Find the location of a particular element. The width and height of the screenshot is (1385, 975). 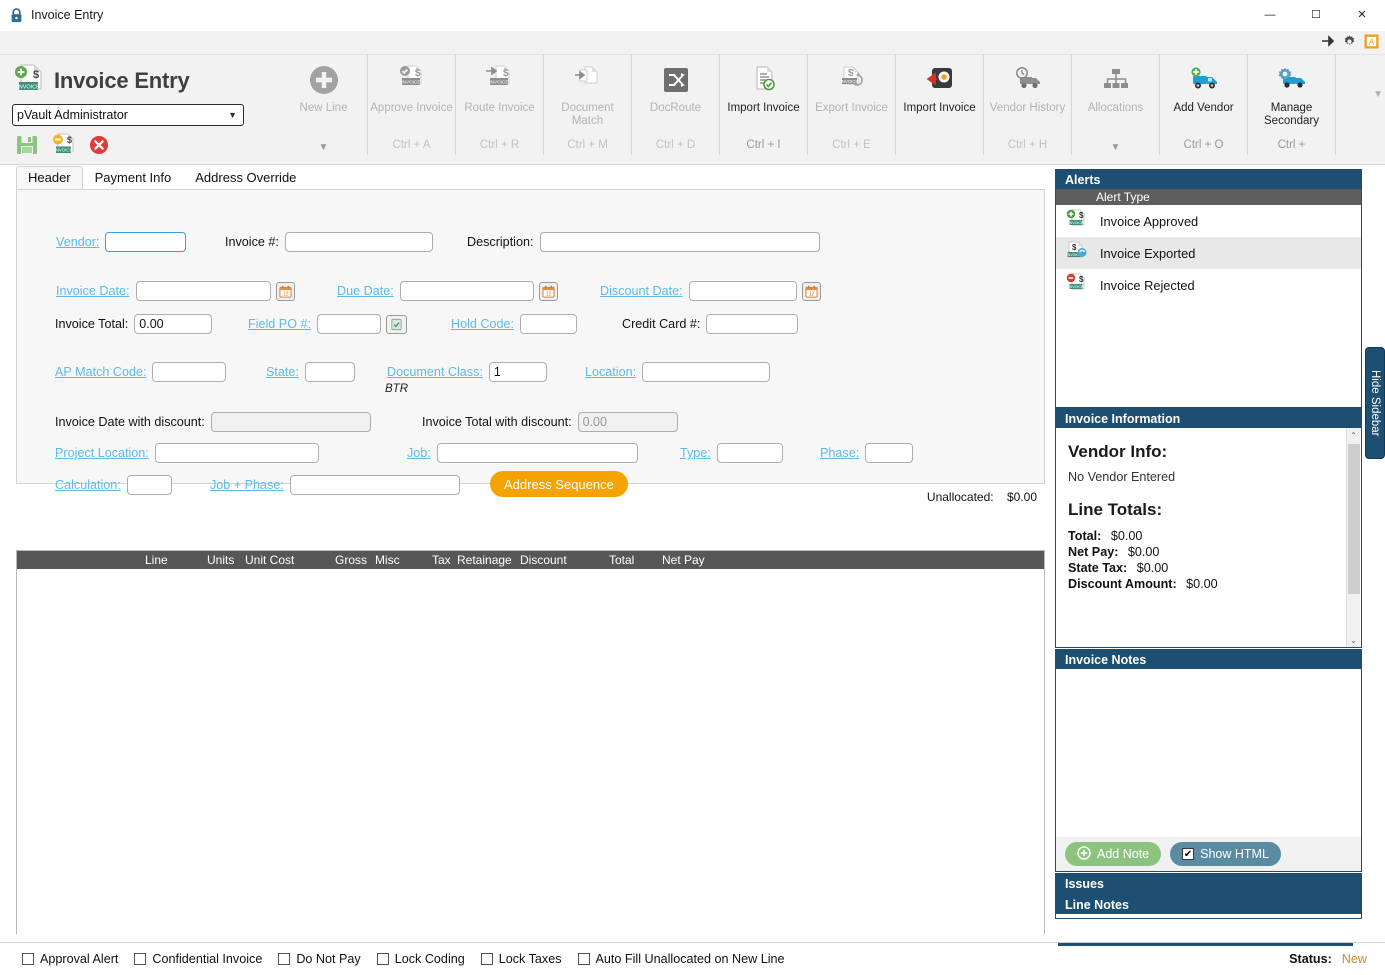

discount-date-input is located at coordinates (742, 291).